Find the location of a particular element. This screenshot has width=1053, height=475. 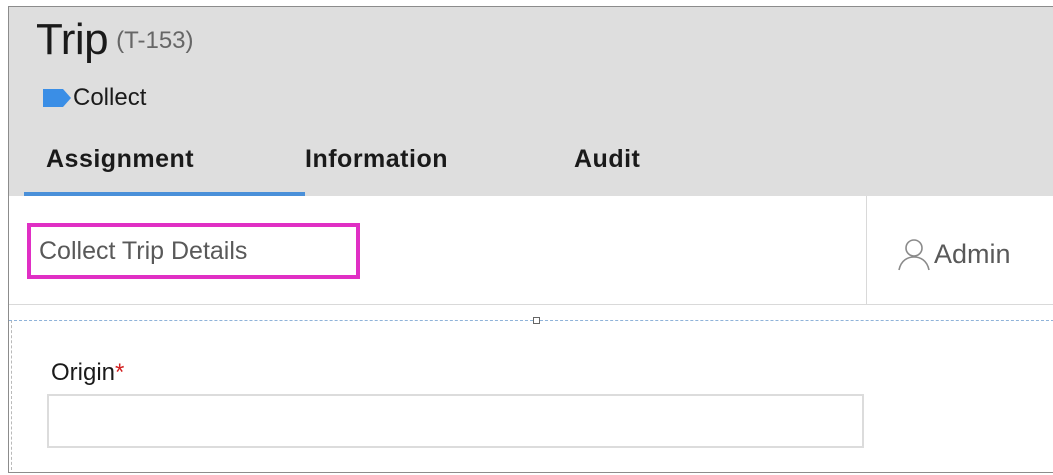

resize-handle is located at coordinates (536, 320).